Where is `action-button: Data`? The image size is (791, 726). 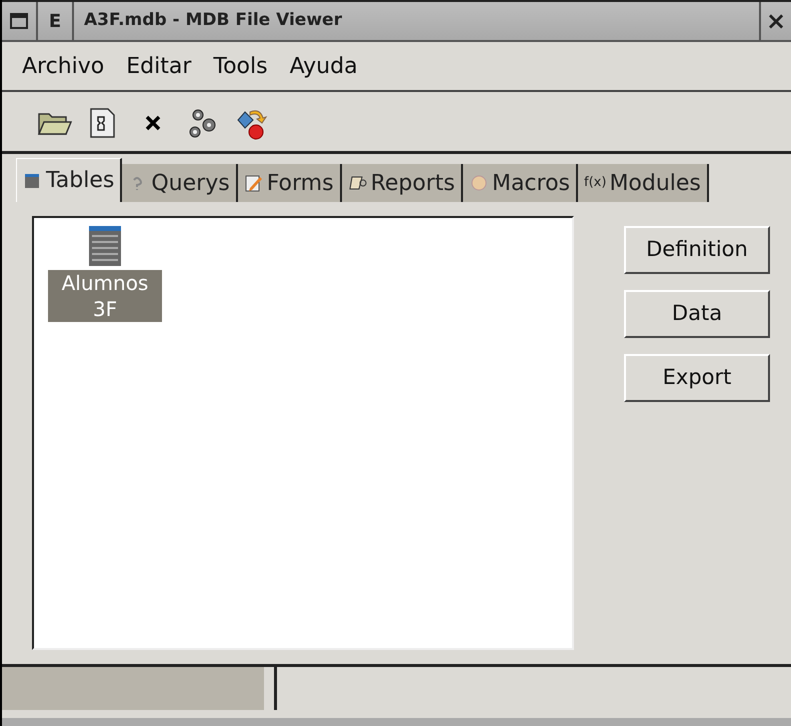 action-button: Data is located at coordinates (697, 314).